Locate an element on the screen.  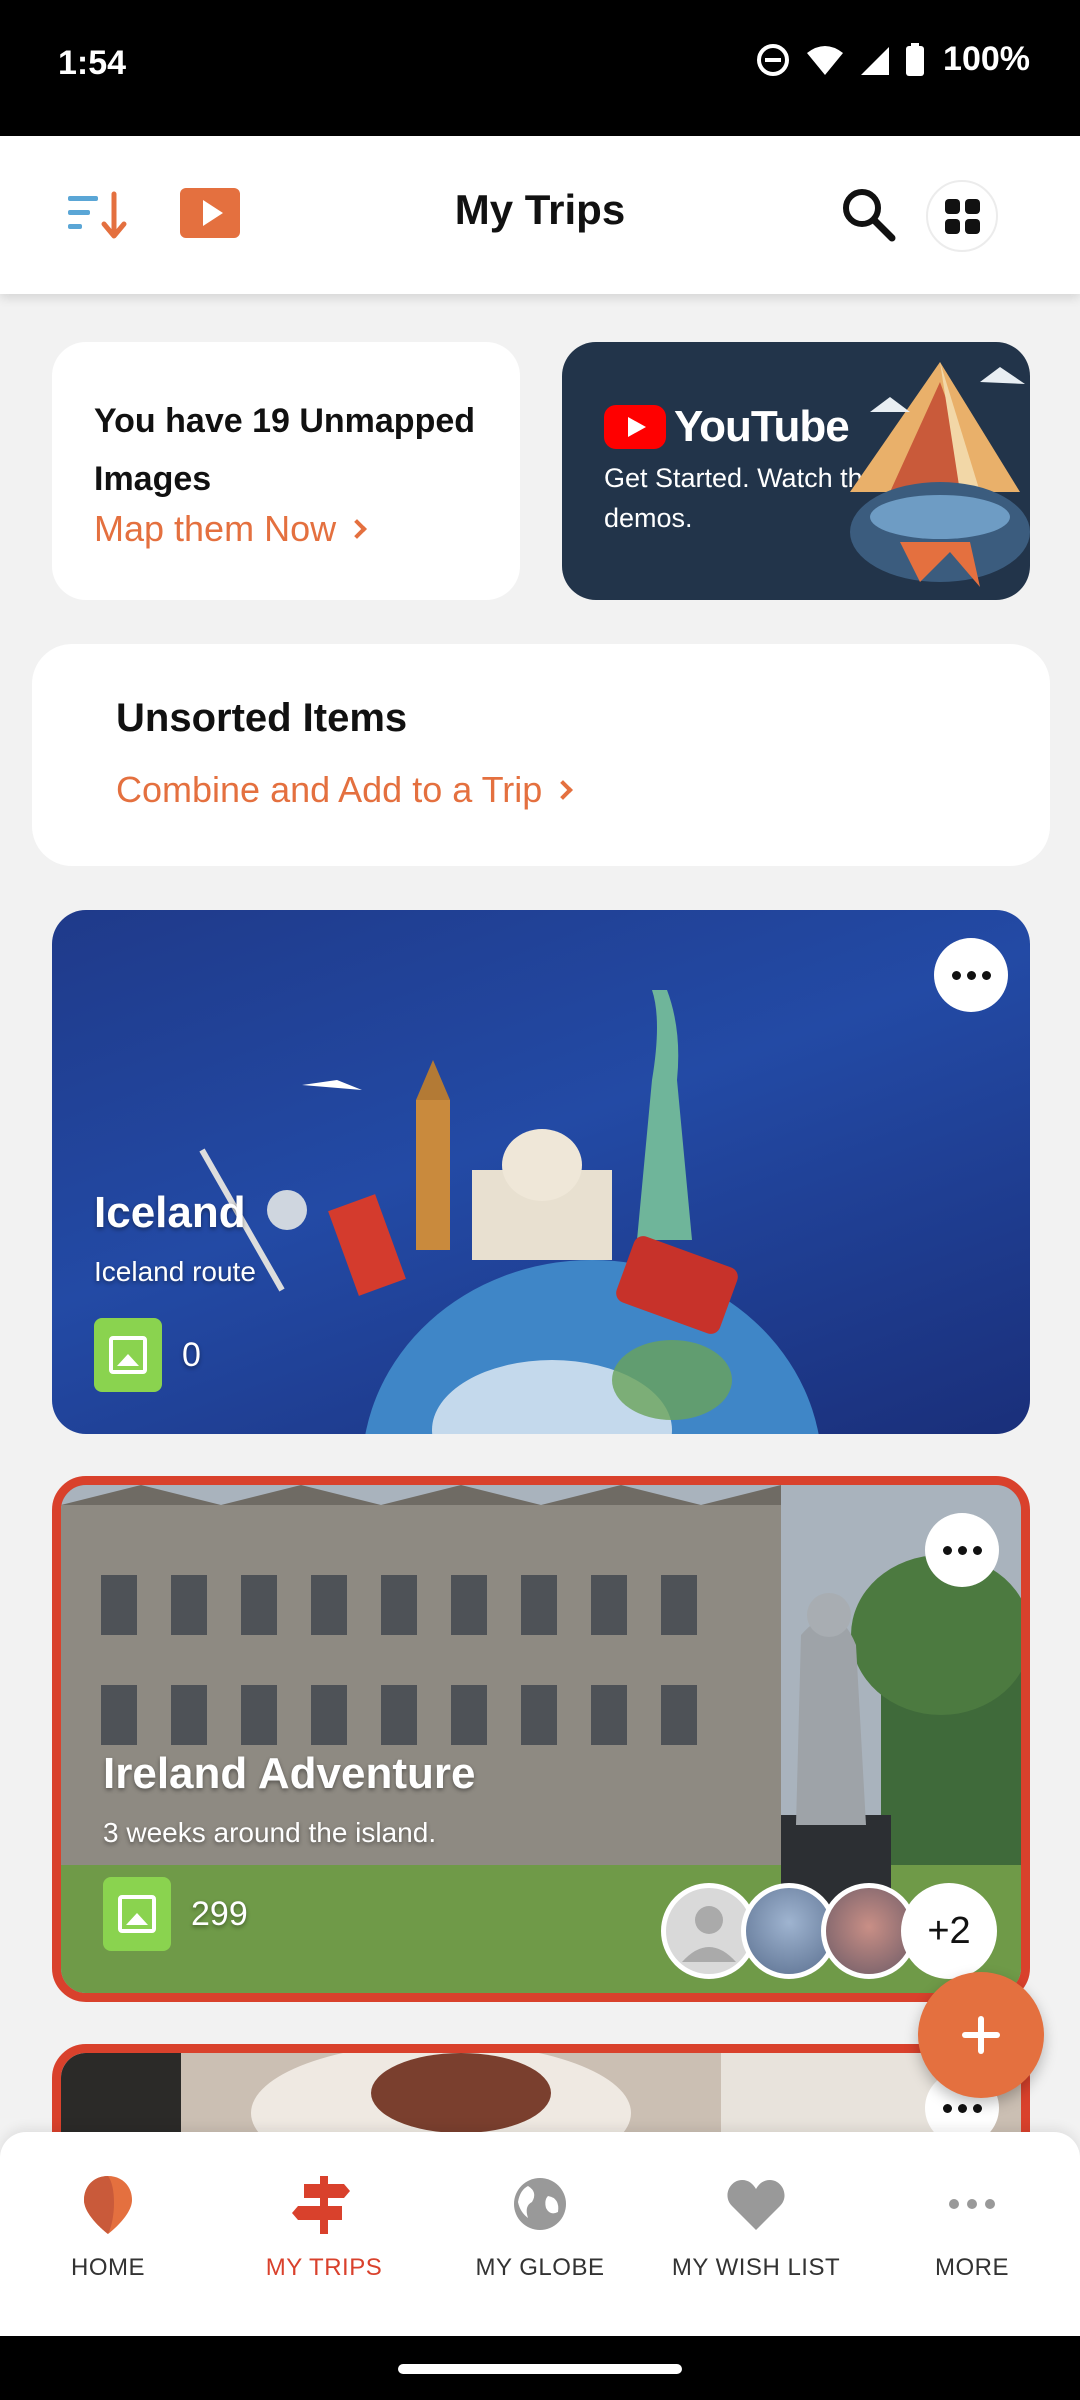
battery-icon is located at coordinates (915, 59).